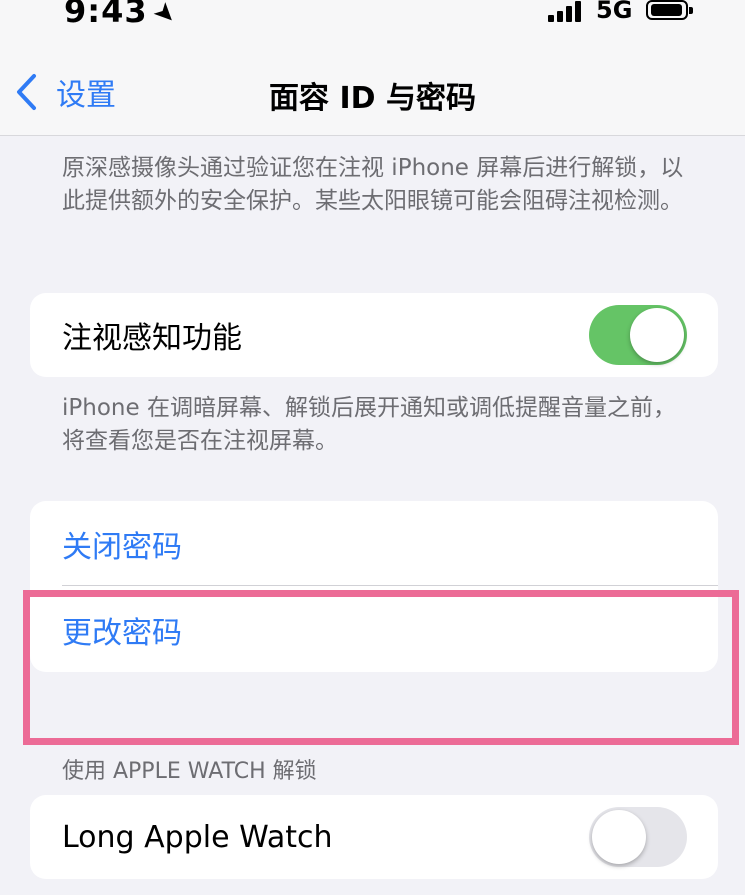 This screenshot has height=895, width=745. I want to click on status-time: 9:43➤, so click(124, 16).